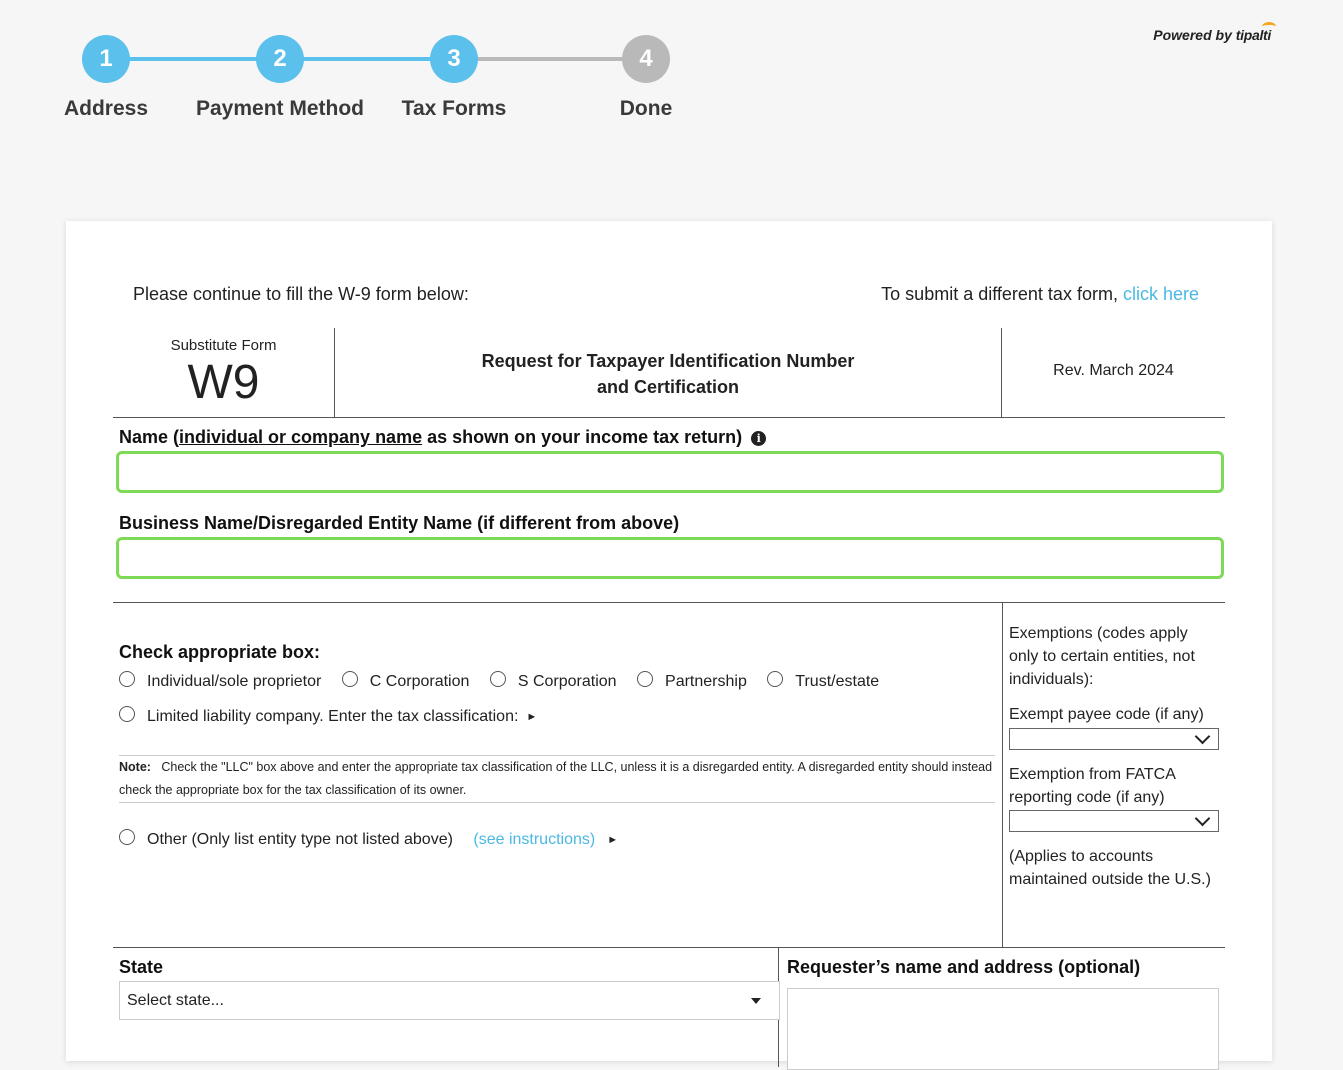 This screenshot has height=1070, width=1343. What do you see at coordinates (454, 109) in the screenshot?
I see `step-3-label: Tax Forms` at bounding box center [454, 109].